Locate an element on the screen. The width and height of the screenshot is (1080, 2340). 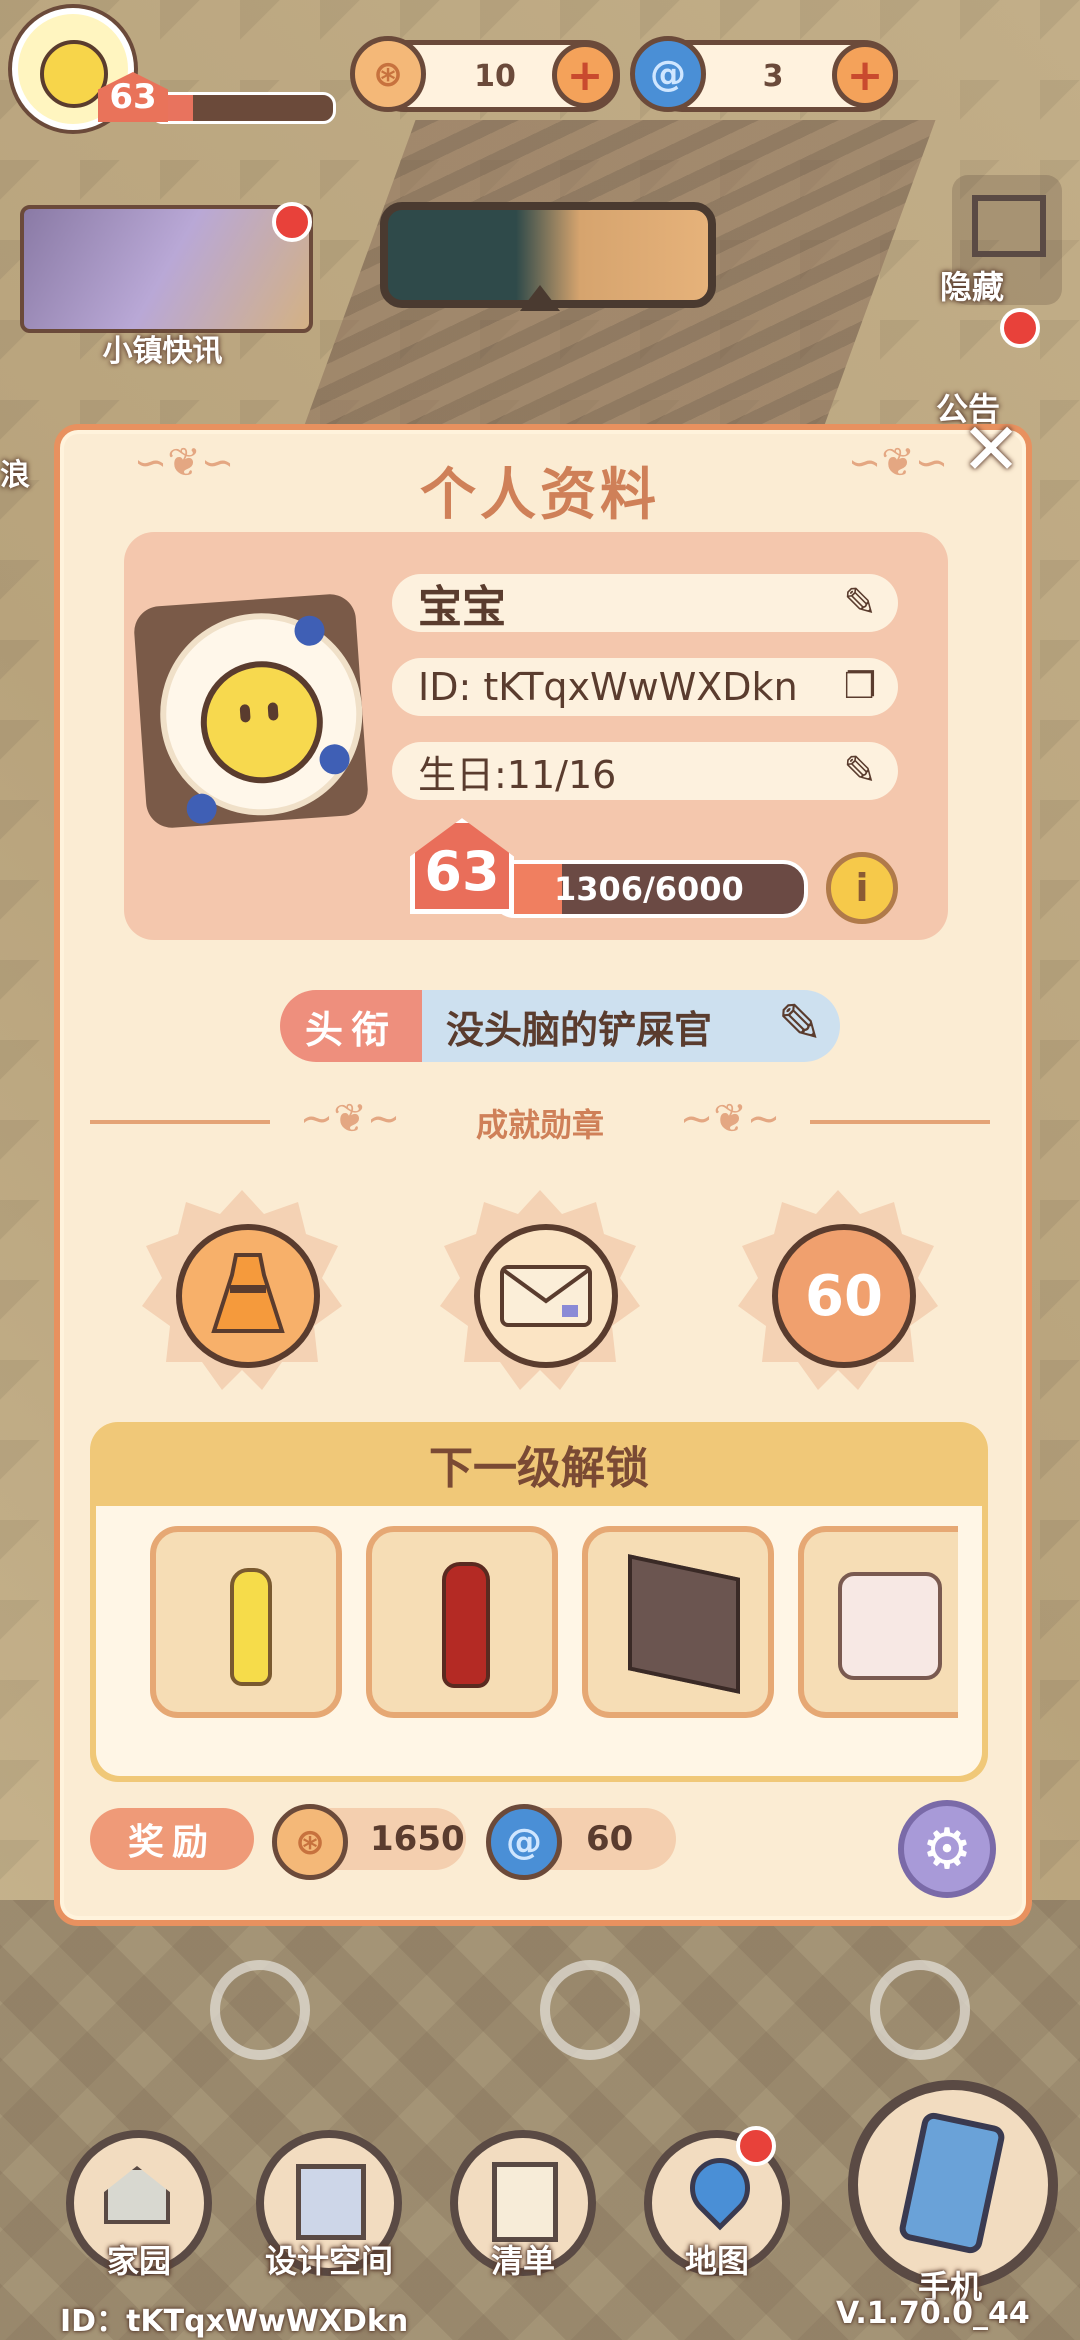
profile-avatar is located at coordinates (251, 711).